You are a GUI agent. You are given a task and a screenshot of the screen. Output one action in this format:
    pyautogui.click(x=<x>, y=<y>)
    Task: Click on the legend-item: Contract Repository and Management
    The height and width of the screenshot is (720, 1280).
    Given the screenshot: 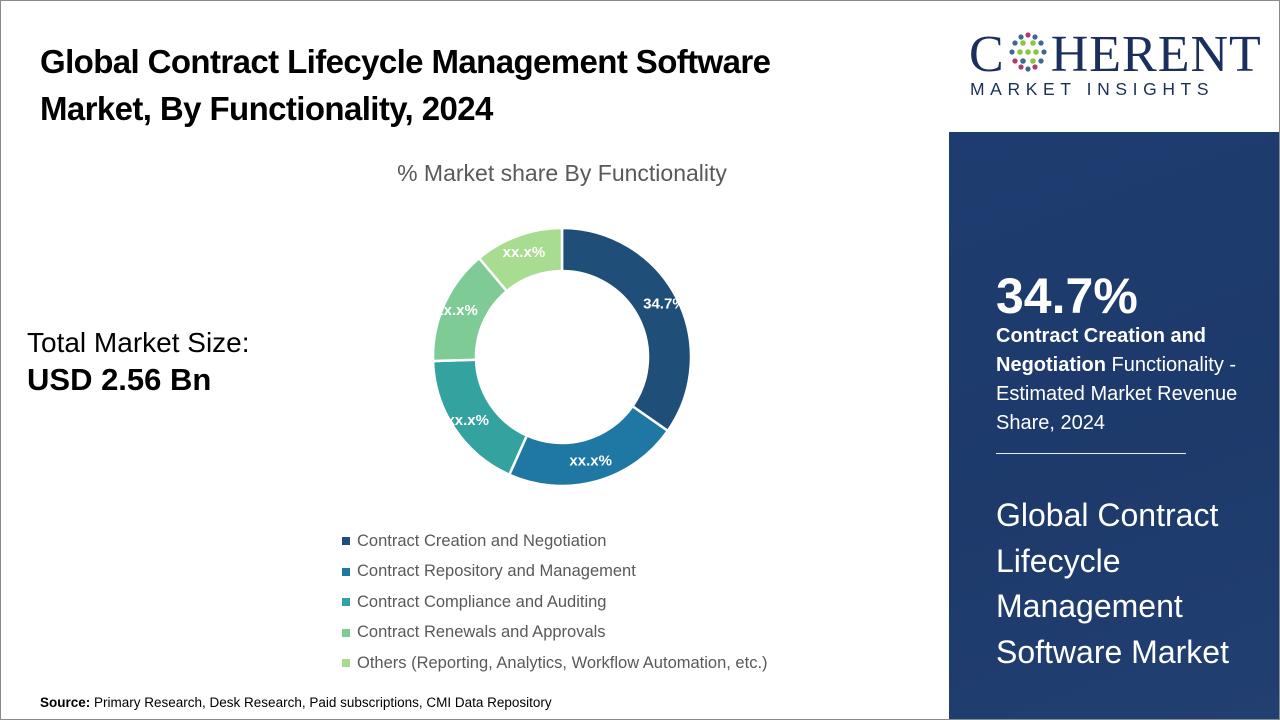 What is the action you would take?
    pyautogui.click(x=555, y=572)
    